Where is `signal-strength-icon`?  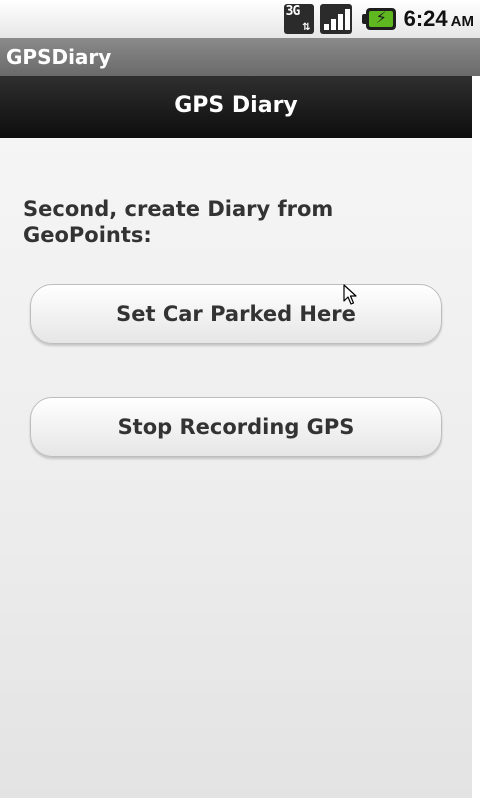
signal-strength-icon is located at coordinates (335, 19).